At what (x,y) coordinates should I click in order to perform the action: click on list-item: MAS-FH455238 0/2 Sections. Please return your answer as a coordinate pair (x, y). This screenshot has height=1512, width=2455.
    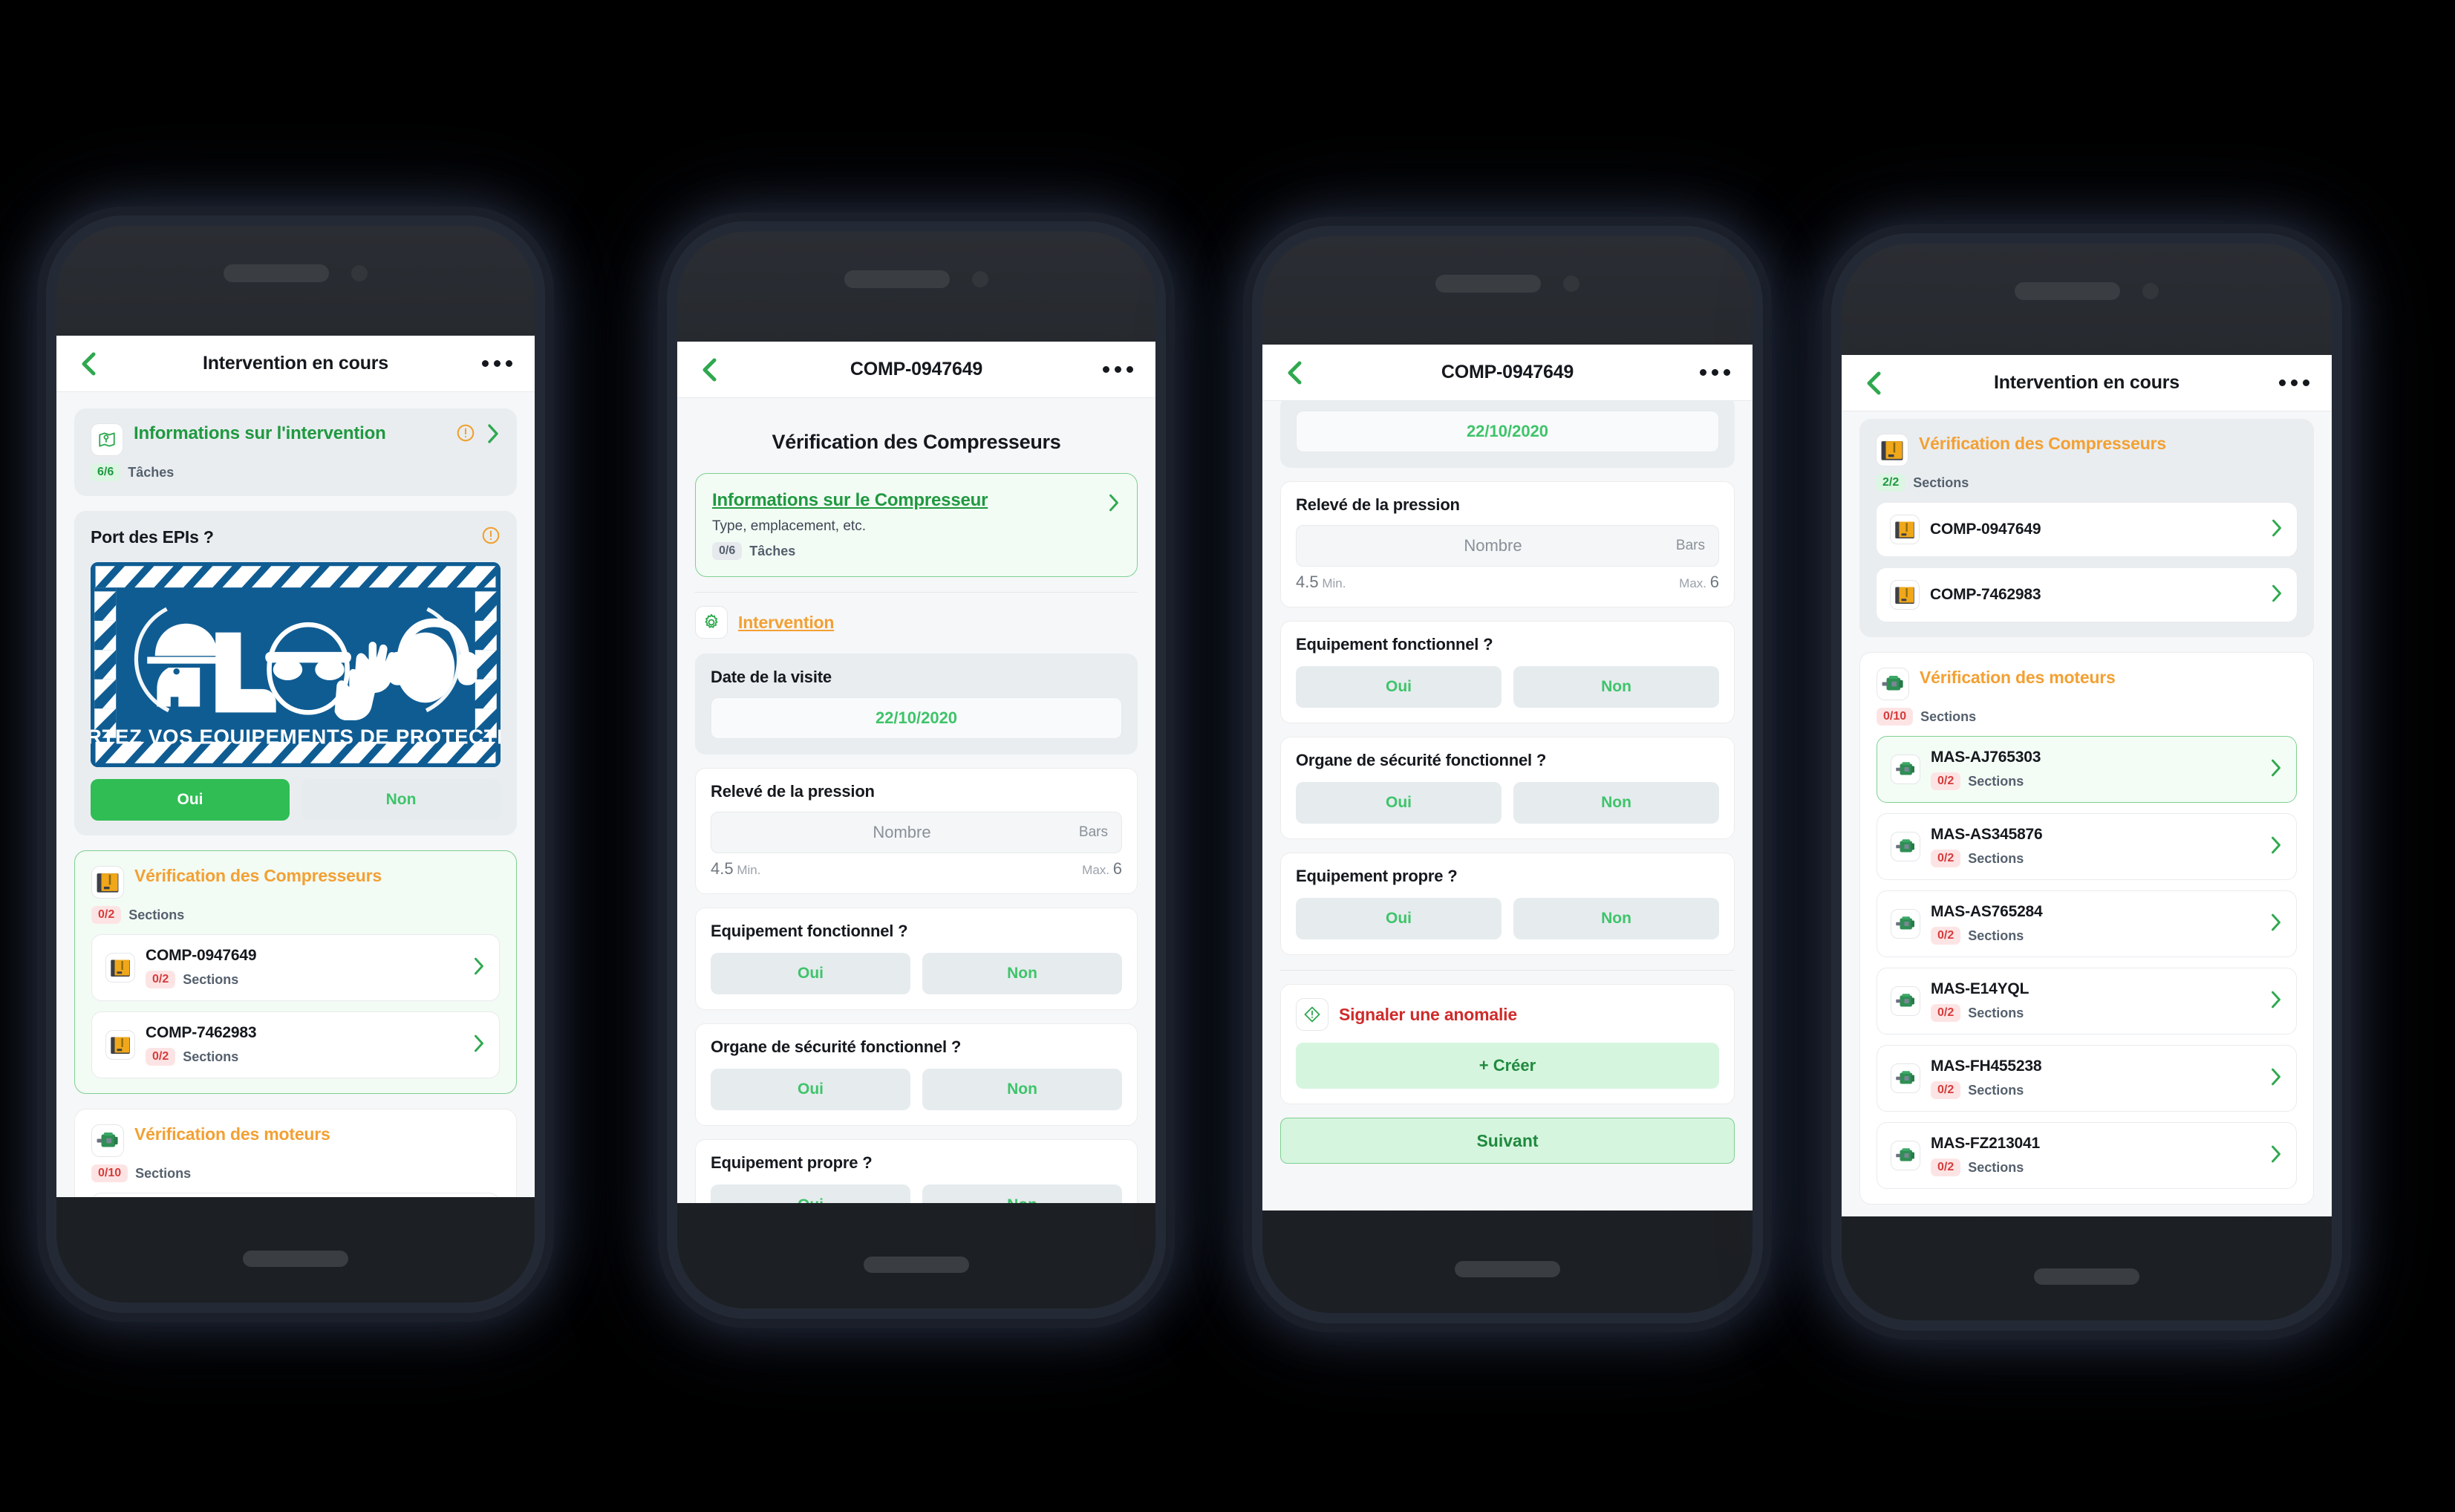
    Looking at the image, I should click on (2087, 1078).